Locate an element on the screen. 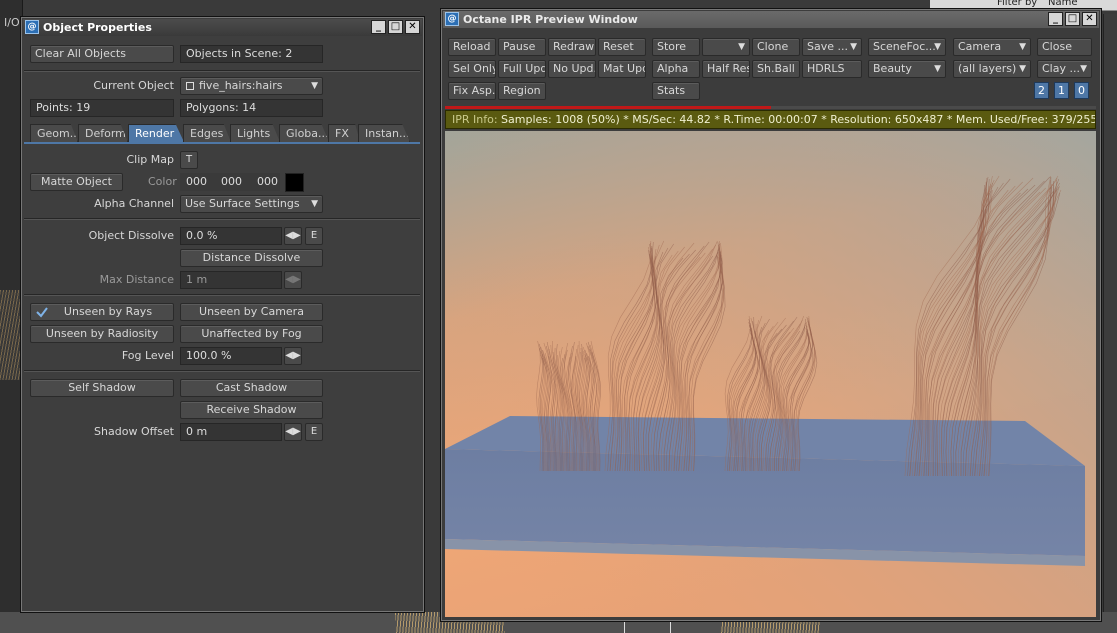 The width and height of the screenshot is (1117, 633). clear-all-objects-button: Clear All Objects is located at coordinates (102, 54).